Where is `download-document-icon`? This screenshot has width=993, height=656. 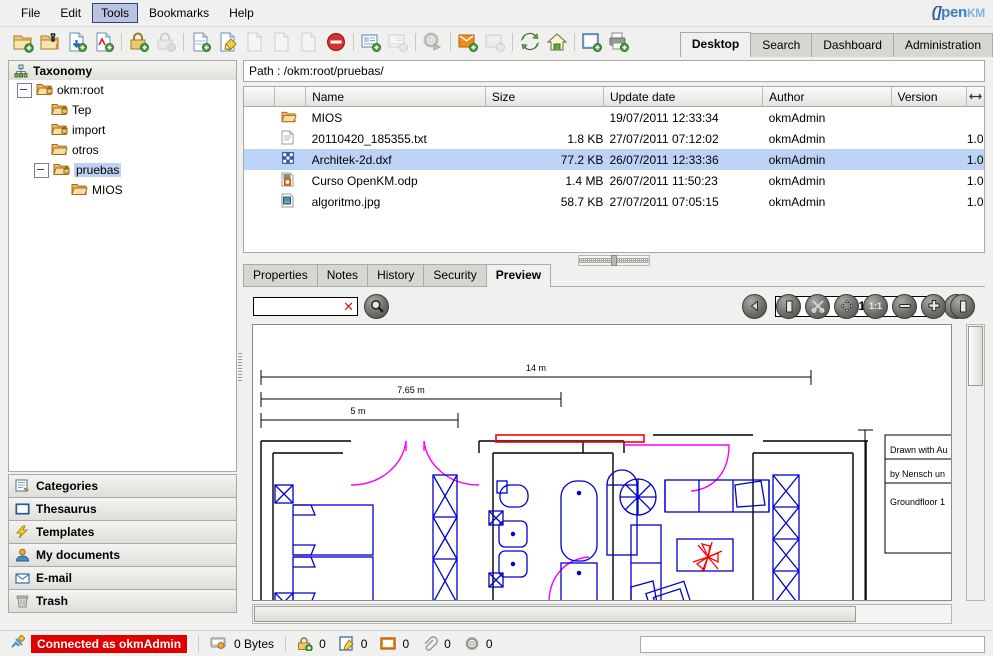
download-document-icon is located at coordinates (77, 42).